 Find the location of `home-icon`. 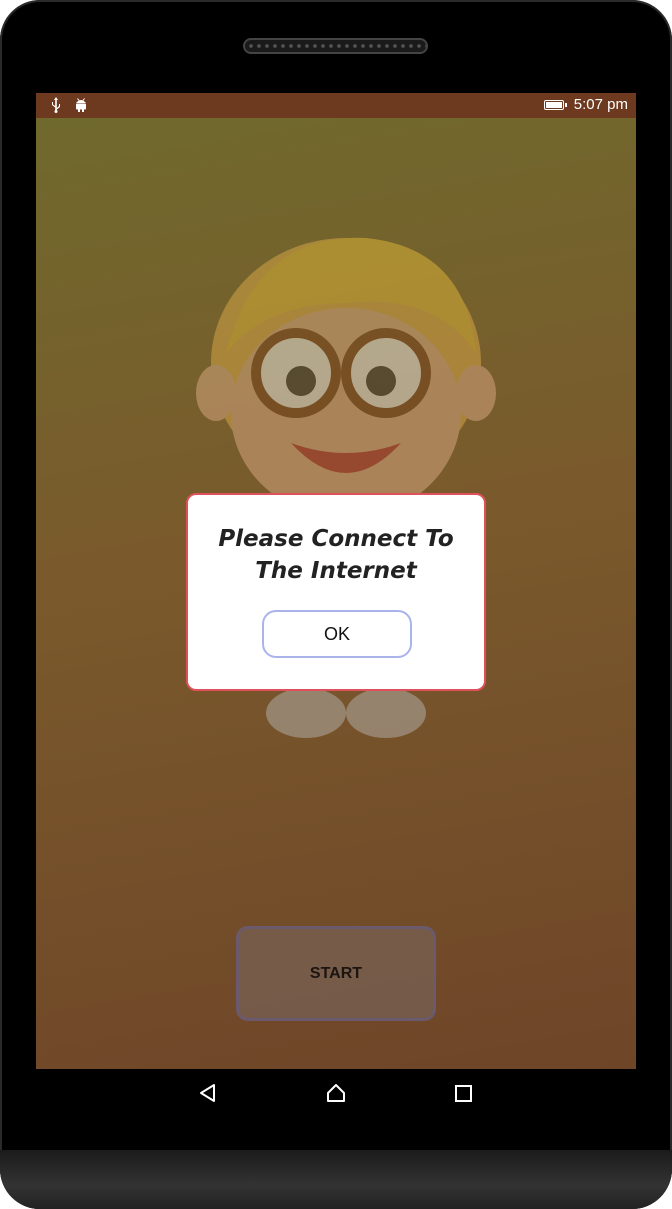

home-icon is located at coordinates (336, 1095).